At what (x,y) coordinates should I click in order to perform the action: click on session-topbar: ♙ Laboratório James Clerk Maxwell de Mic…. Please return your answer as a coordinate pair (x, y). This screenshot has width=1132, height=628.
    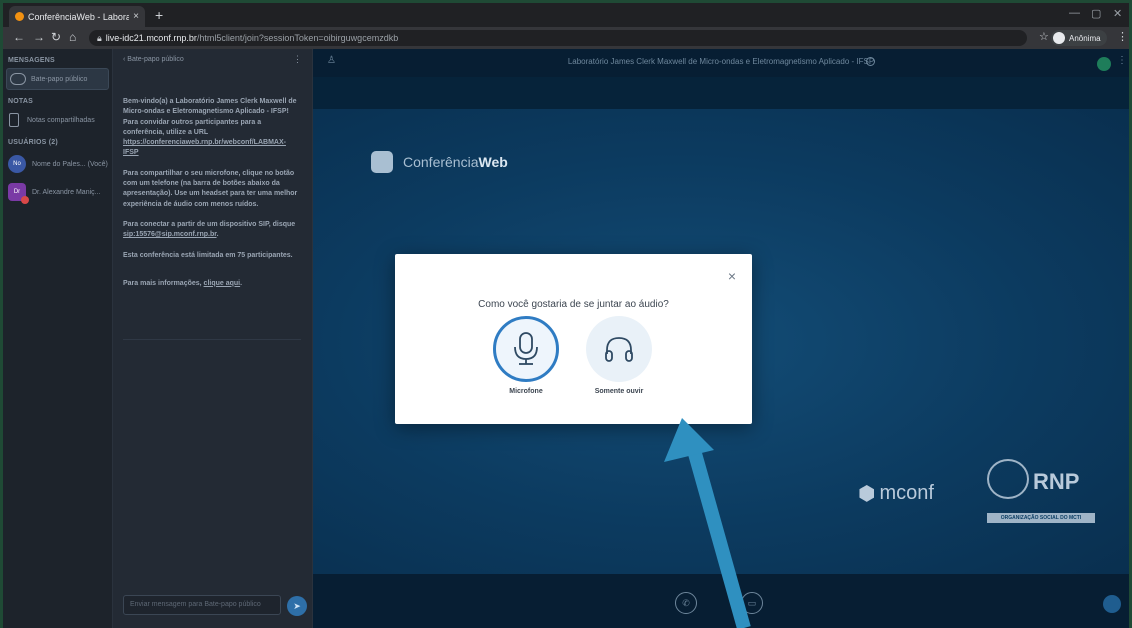
    Looking at the image, I should click on (721, 63).